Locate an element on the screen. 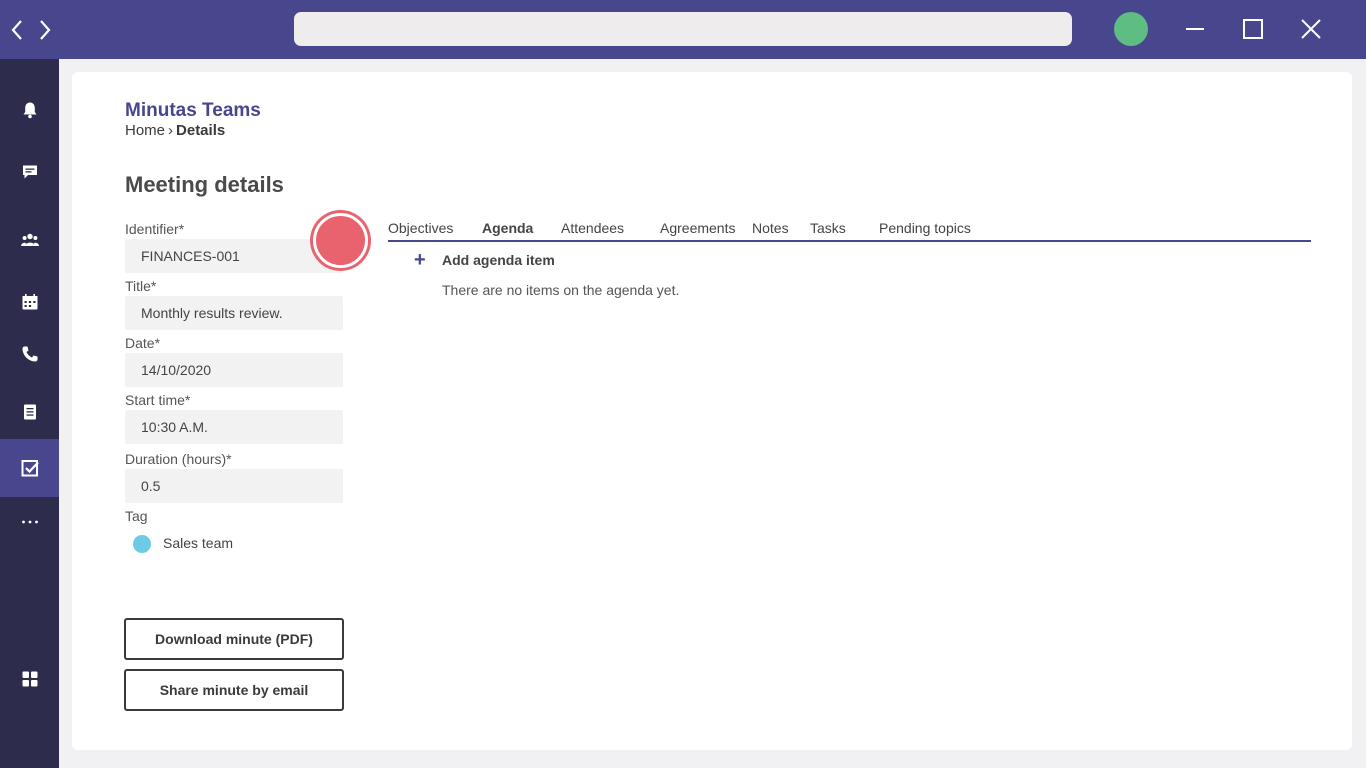 The width and height of the screenshot is (1366, 768). date-label: Date* is located at coordinates (143, 343).